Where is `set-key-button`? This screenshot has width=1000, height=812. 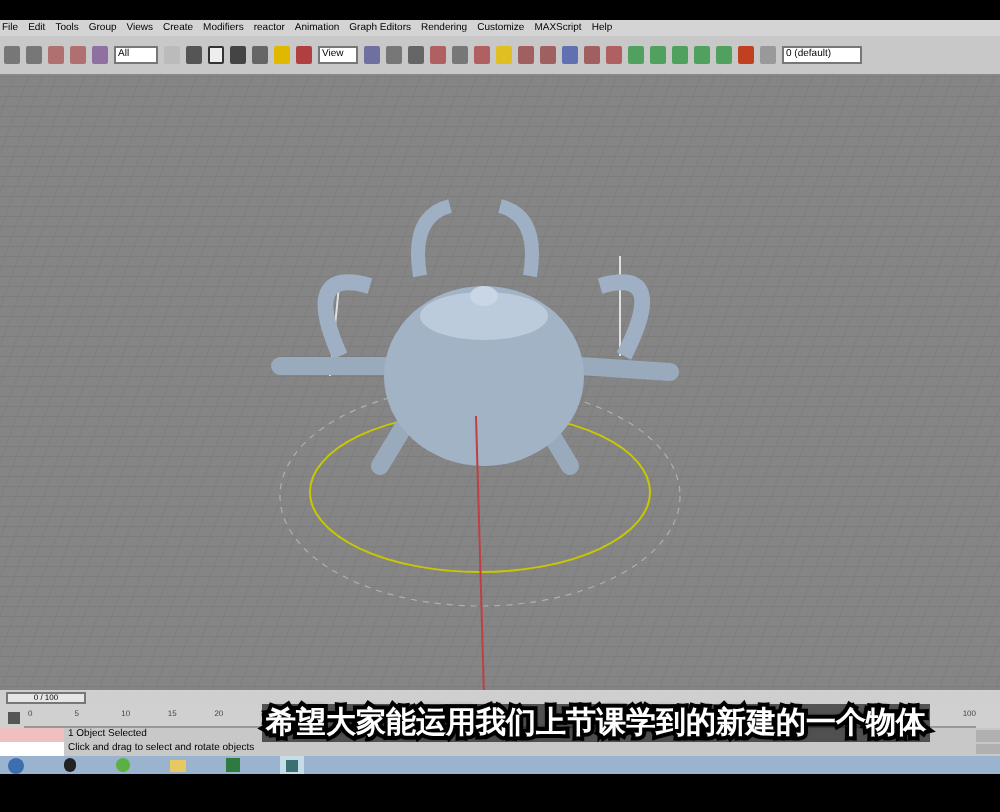
set-key-button is located at coordinates (988, 748).